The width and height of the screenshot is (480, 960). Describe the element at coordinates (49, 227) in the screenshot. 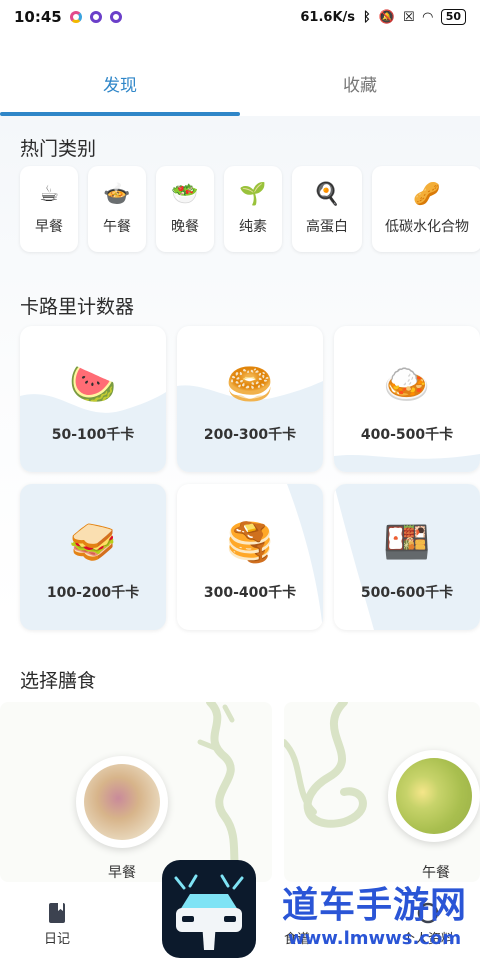

I see `category-label: 早餐` at that location.